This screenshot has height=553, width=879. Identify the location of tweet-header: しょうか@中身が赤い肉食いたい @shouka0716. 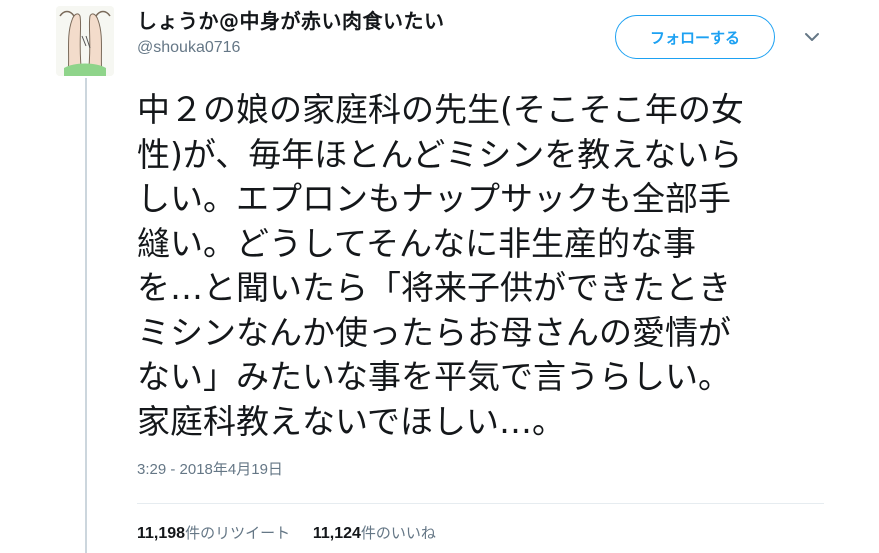
(291, 33).